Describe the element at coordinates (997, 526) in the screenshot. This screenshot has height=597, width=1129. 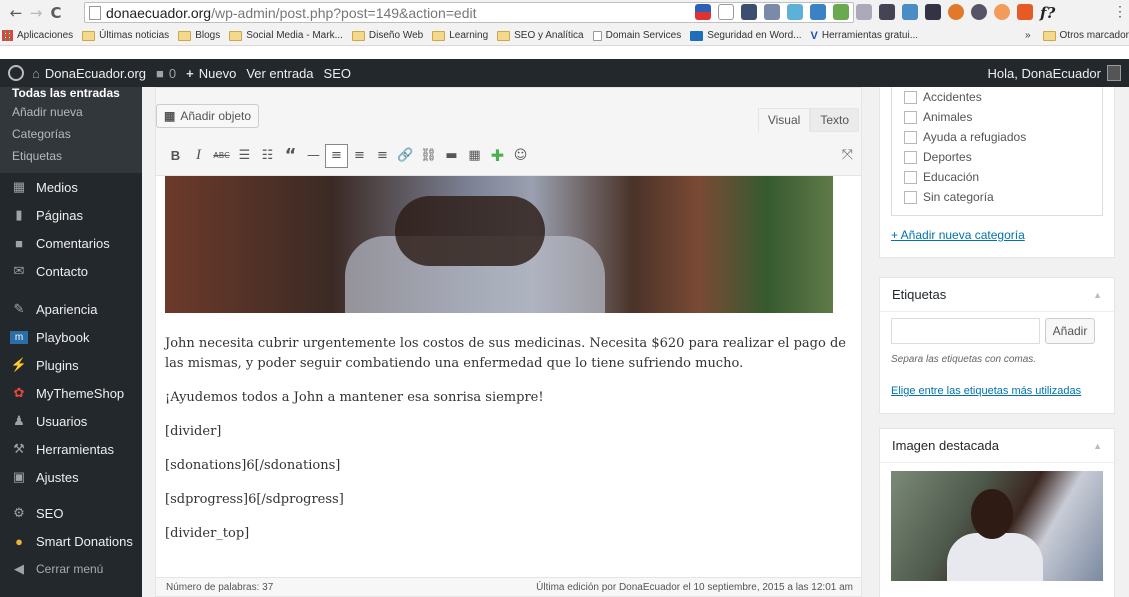
I see `featured-image-thumbnail` at that location.